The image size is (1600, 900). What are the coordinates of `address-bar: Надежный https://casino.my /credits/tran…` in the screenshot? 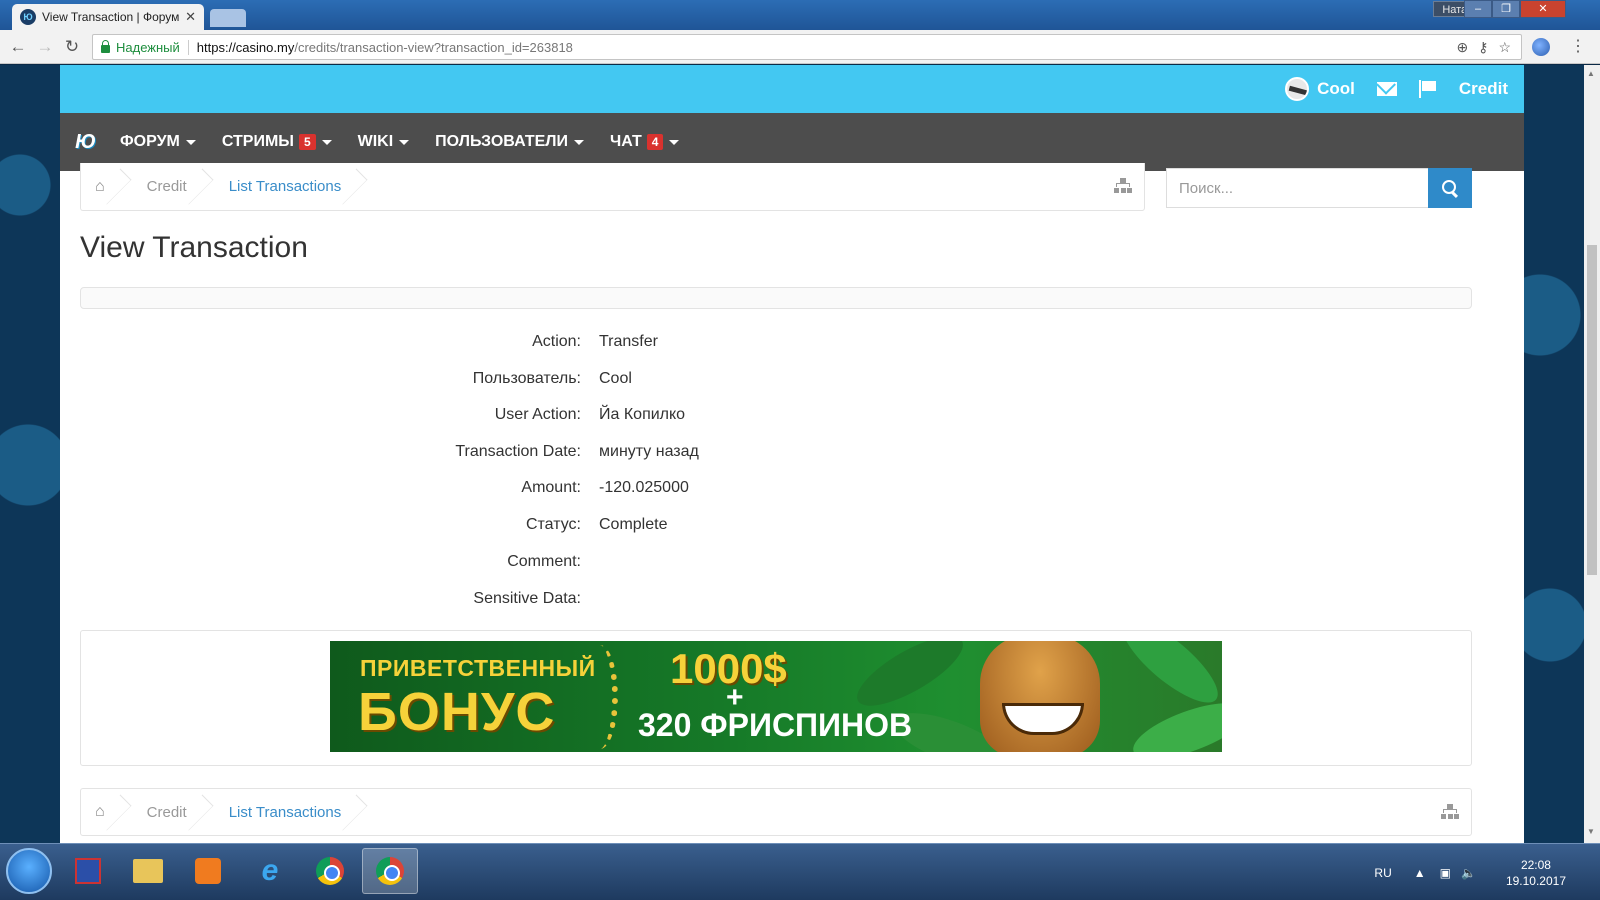 It's located at (807, 47).